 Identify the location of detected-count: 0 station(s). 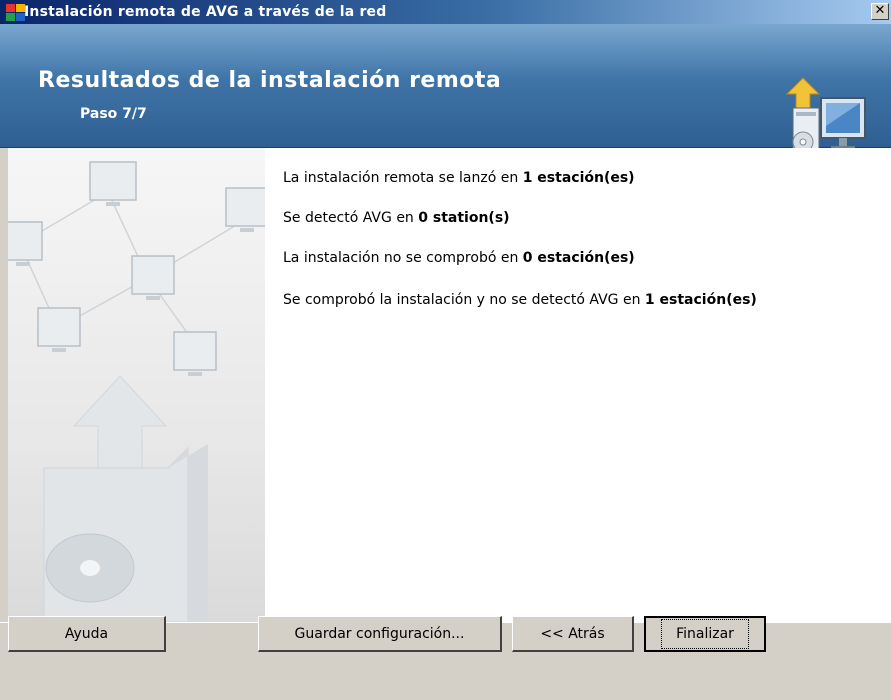
(464, 218).